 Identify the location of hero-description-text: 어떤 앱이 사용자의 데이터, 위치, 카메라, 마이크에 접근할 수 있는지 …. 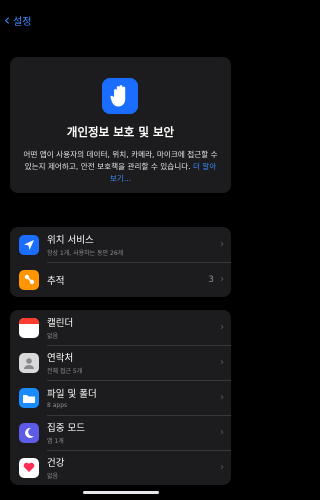
(120, 160).